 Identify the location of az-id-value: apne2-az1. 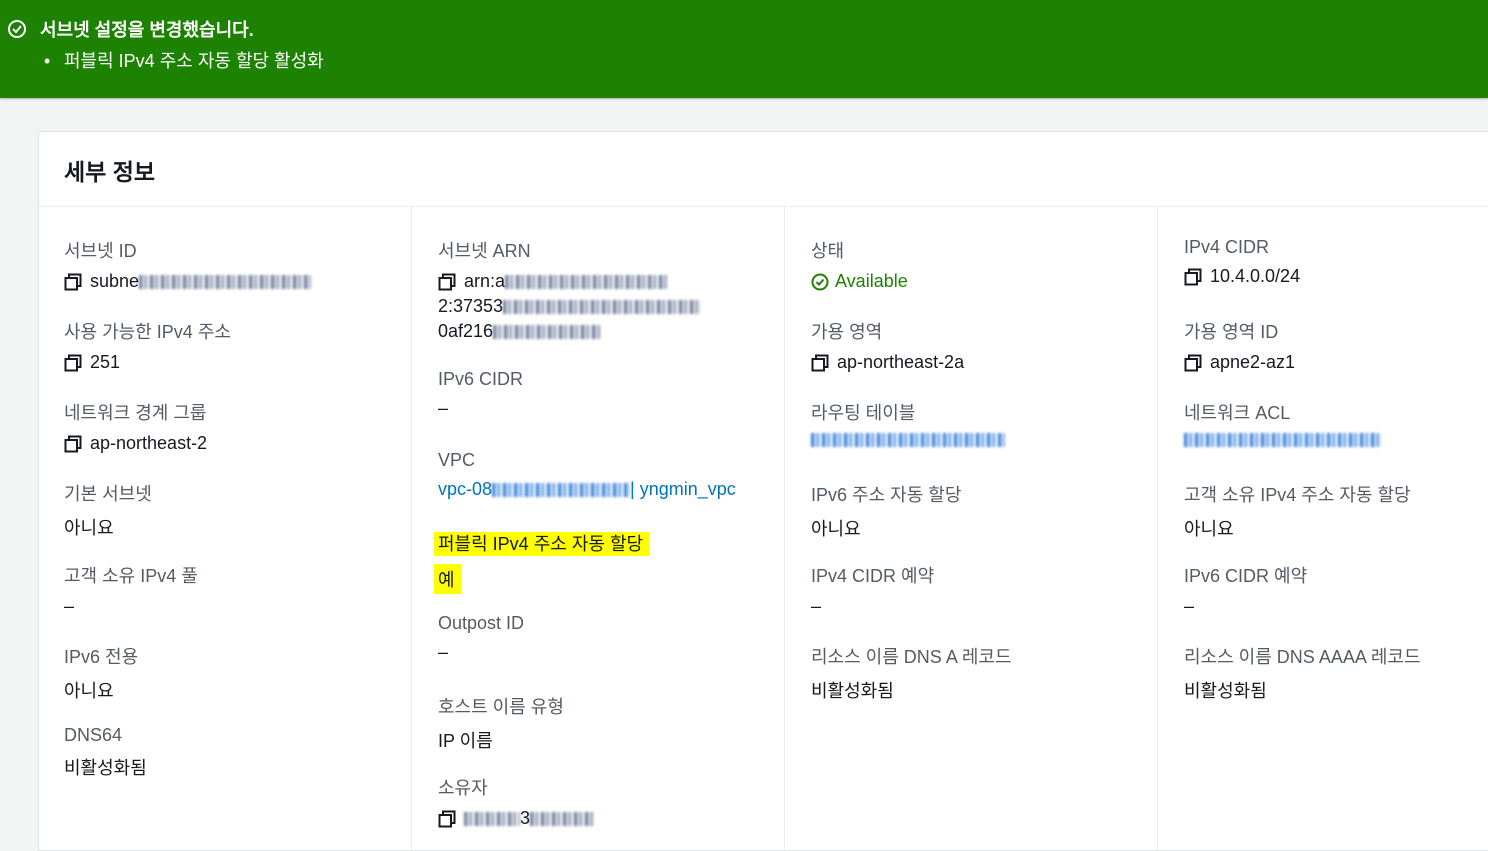
(1253, 362).